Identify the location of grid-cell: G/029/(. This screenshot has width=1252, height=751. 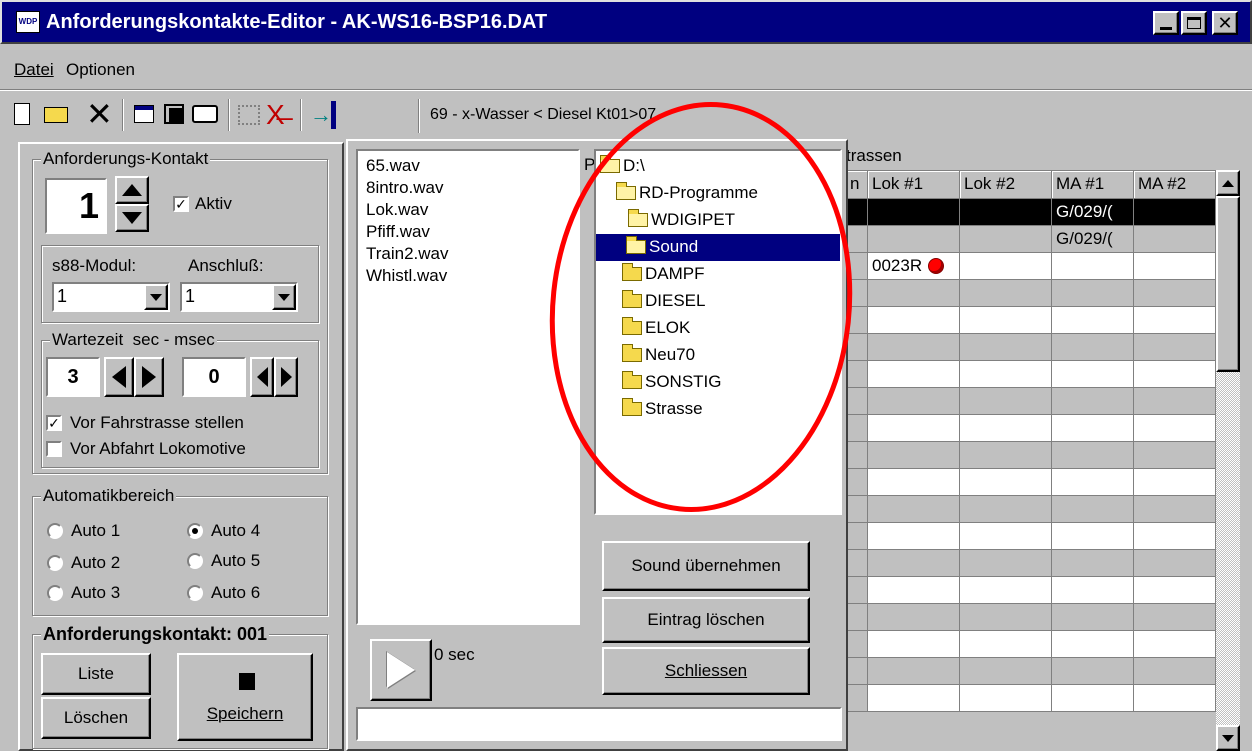
(1093, 239).